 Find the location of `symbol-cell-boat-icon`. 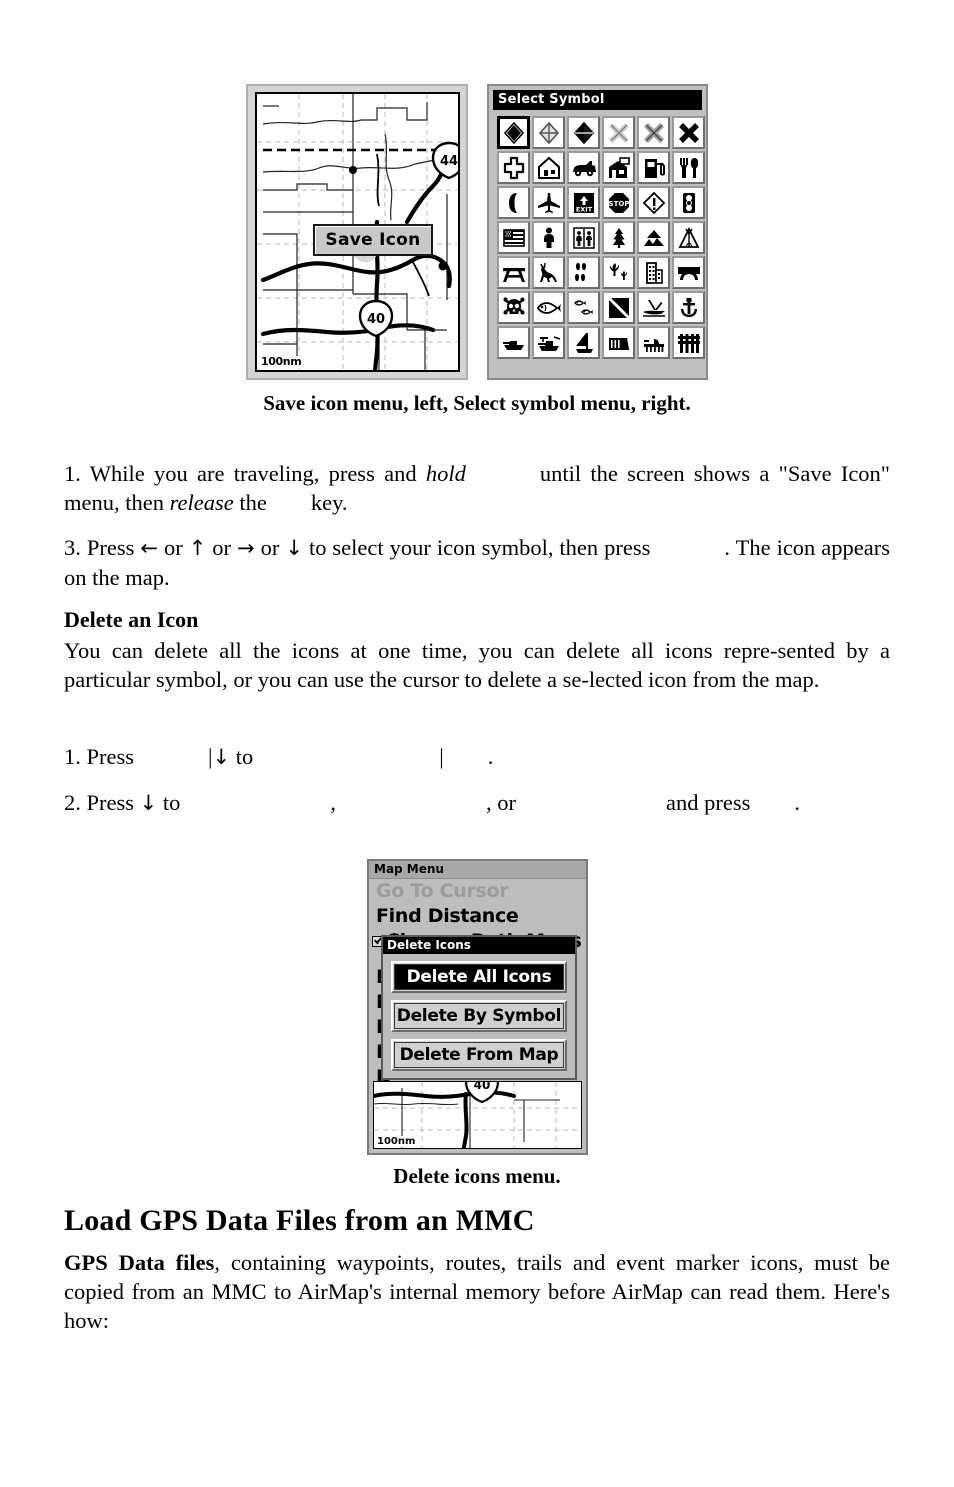

symbol-cell-boat-icon is located at coordinates (513, 342).